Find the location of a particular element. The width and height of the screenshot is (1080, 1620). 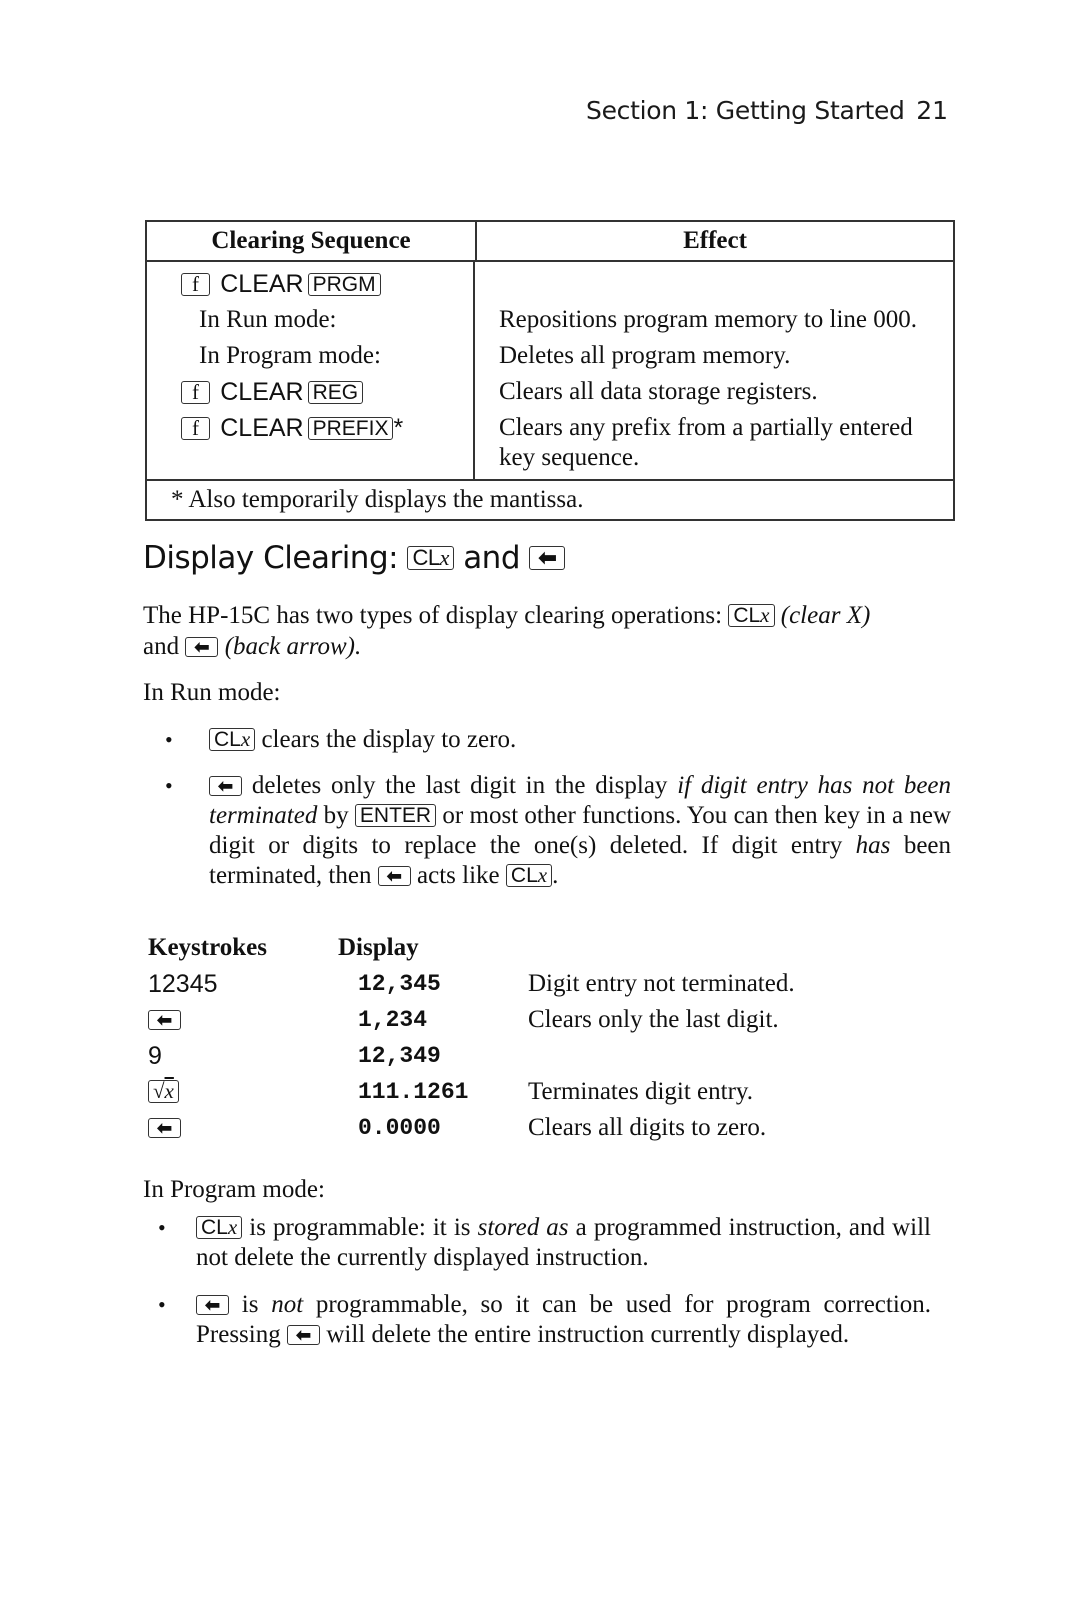

row-note: Clears only the last digit. is located at coordinates (653, 1019).